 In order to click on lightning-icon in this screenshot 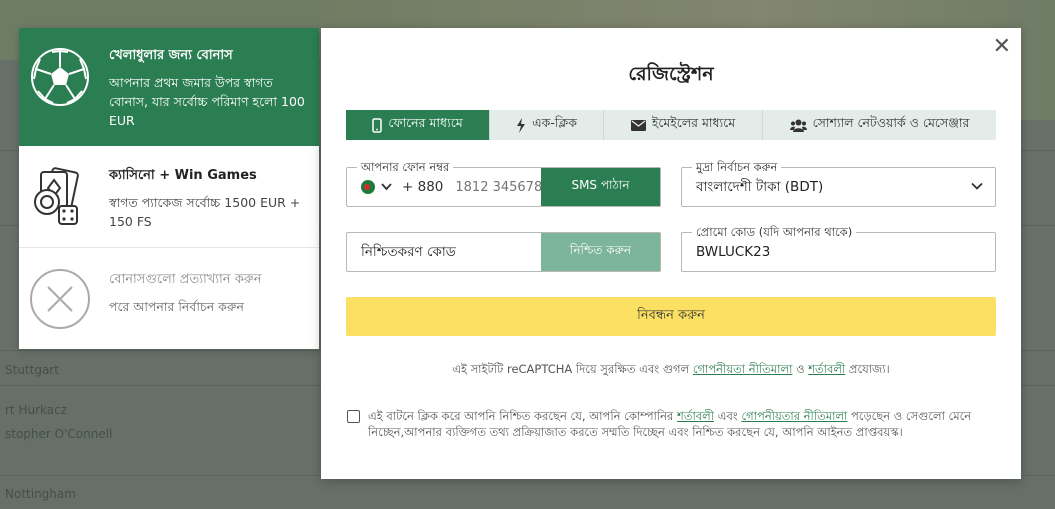, I will do `click(521, 125)`.